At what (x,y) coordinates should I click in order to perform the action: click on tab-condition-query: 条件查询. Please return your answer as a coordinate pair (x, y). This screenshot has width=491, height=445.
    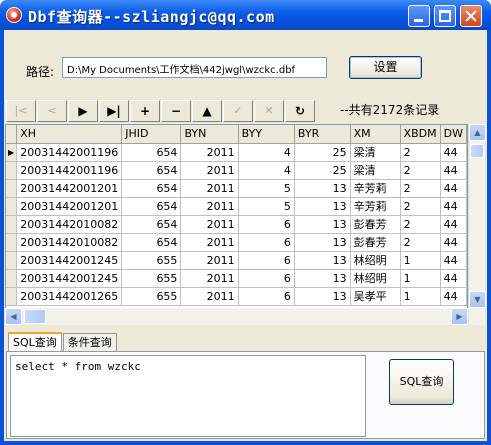
    Looking at the image, I should click on (89, 342).